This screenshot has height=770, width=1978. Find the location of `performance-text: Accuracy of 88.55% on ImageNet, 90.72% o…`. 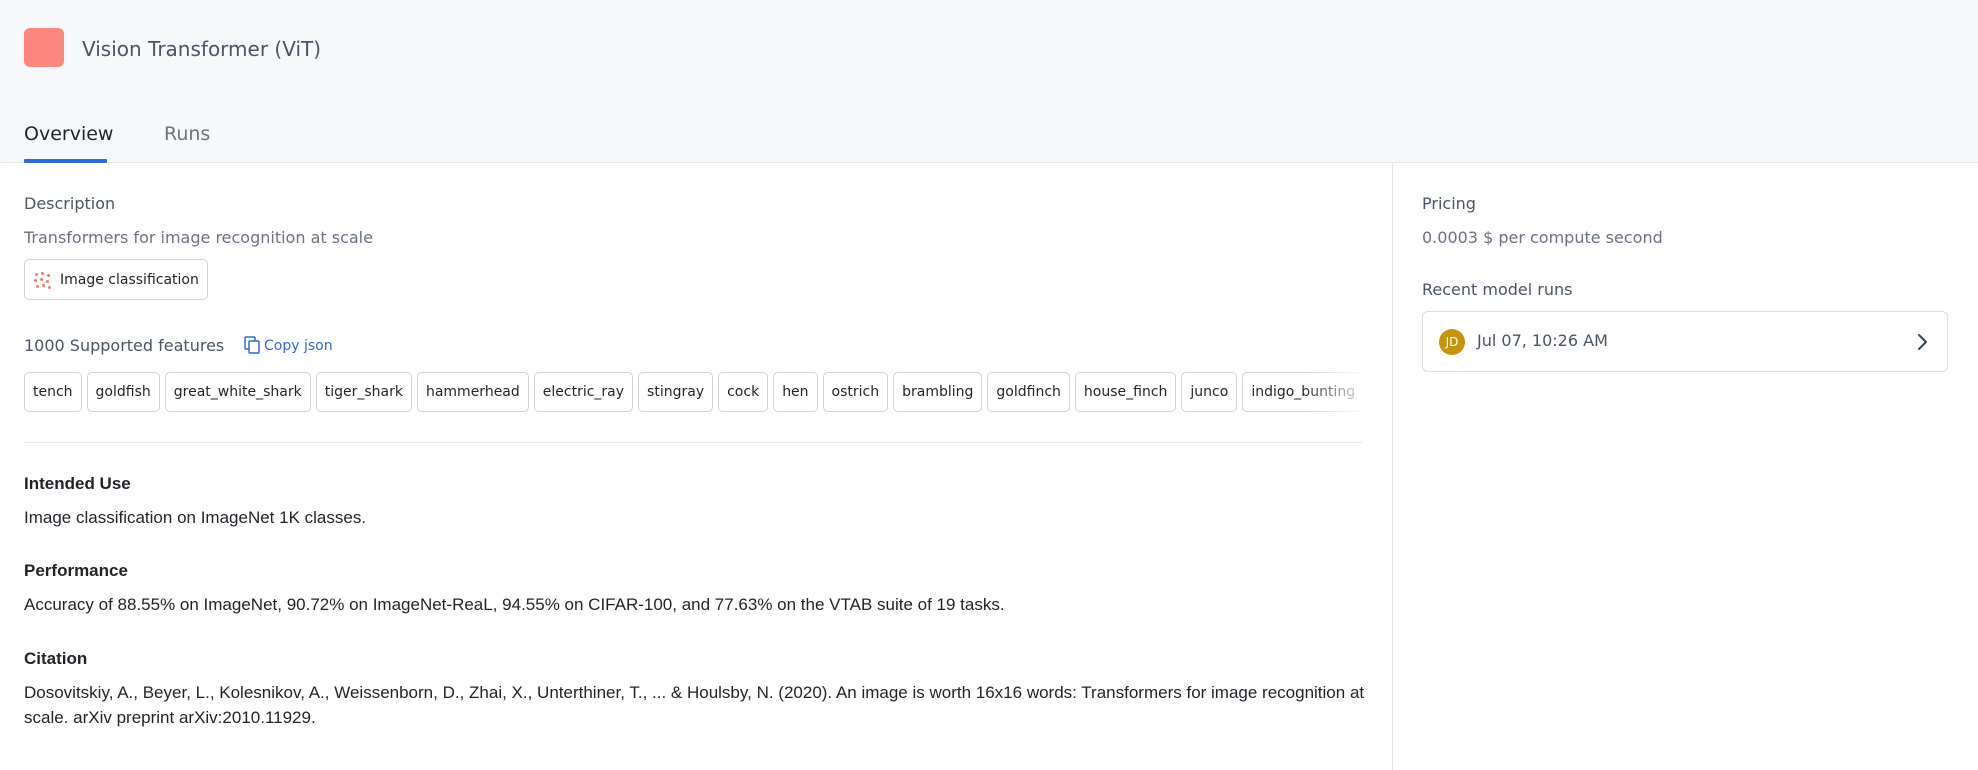

performance-text: Accuracy of 88.55% on ImageNet, 90.72% o… is located at coordinates (514, 604).